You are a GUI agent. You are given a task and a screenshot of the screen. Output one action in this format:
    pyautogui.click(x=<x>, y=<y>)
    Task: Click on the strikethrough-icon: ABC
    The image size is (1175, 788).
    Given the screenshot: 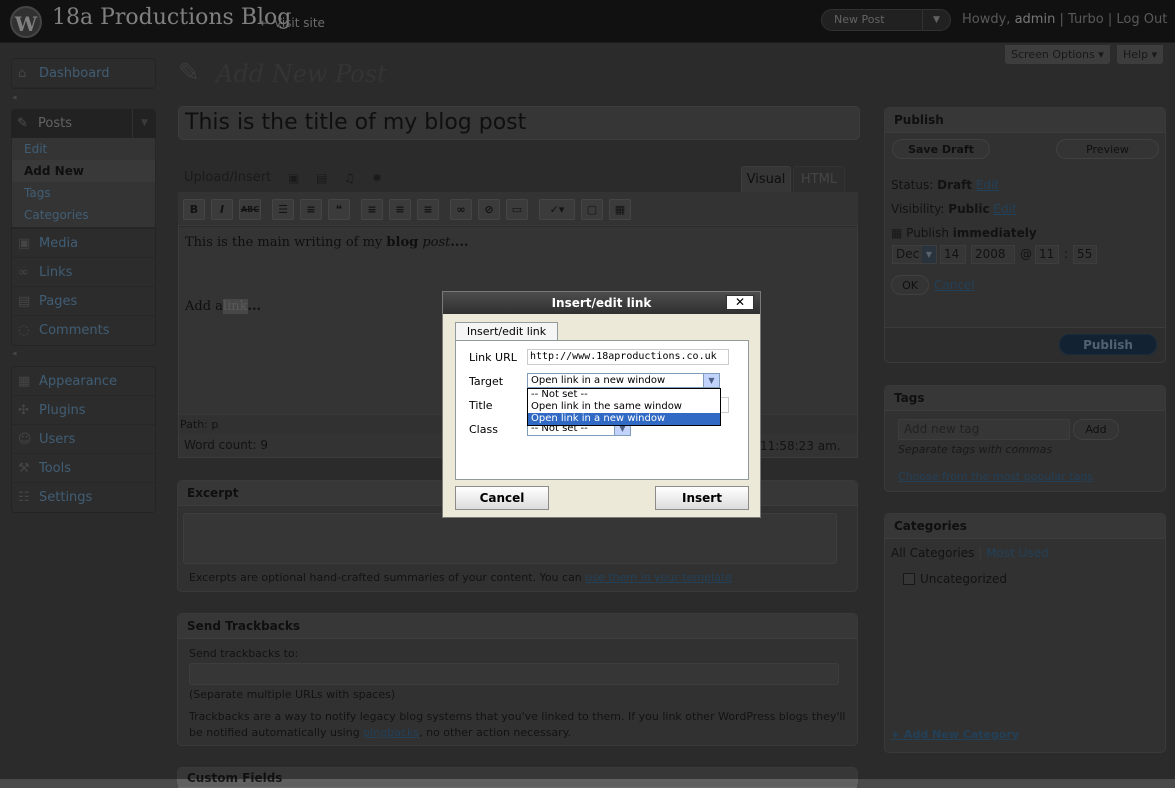 What is the action you would take?
    pyautogui.click(x=250, y=209)
    